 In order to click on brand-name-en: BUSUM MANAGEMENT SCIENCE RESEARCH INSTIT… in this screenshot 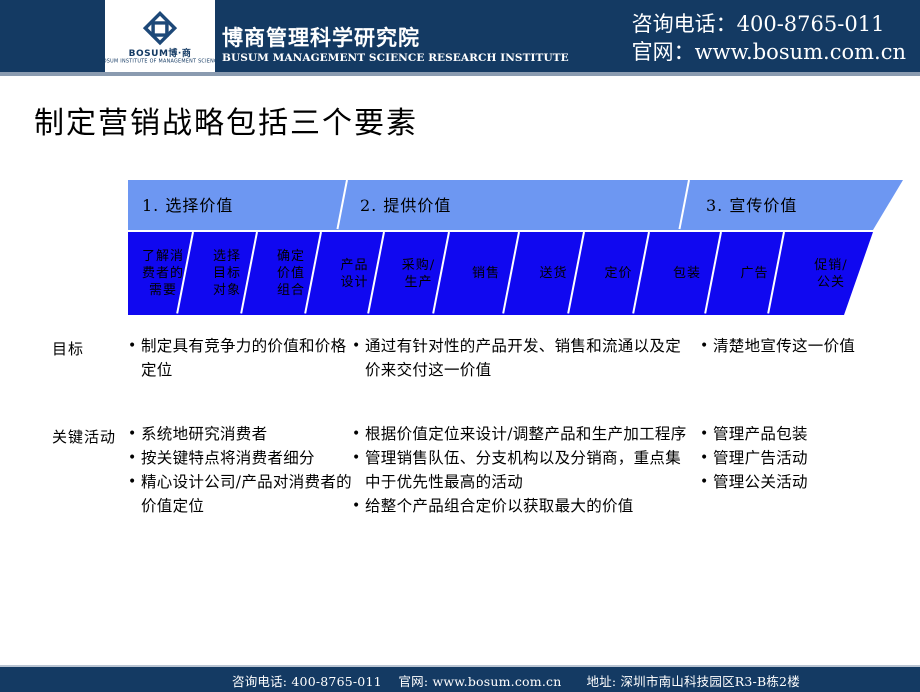, I will do `click(395, 58)`.